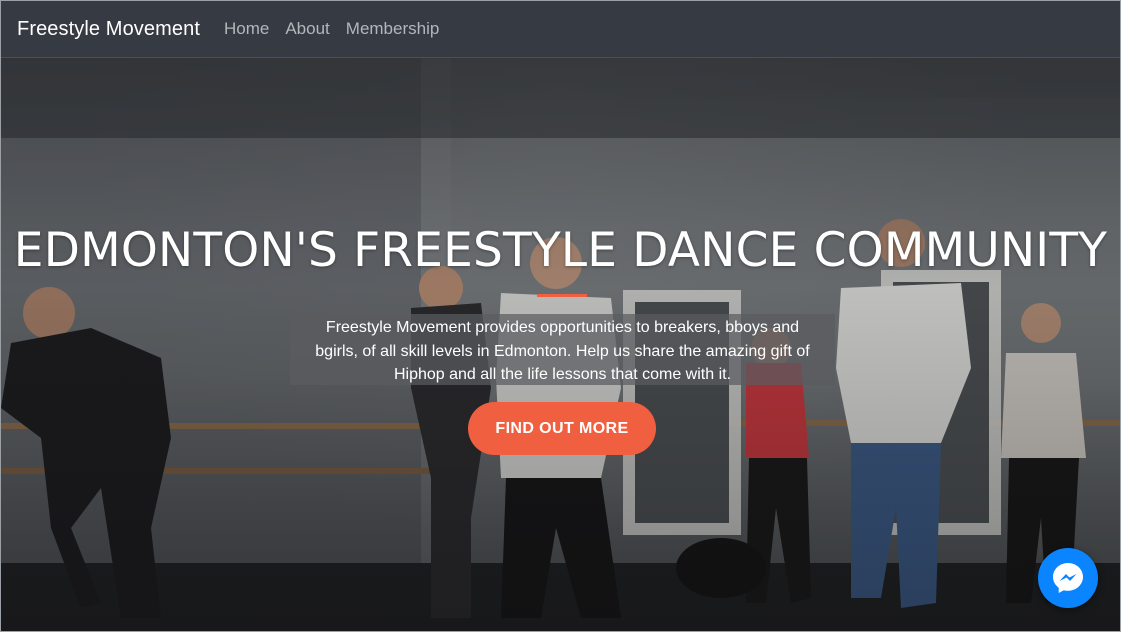 The image size is (1121, 632). Describe the element at coordinates (108, 29) in the screenshot. I see `brand-link: Freestyle Movement` at that location.